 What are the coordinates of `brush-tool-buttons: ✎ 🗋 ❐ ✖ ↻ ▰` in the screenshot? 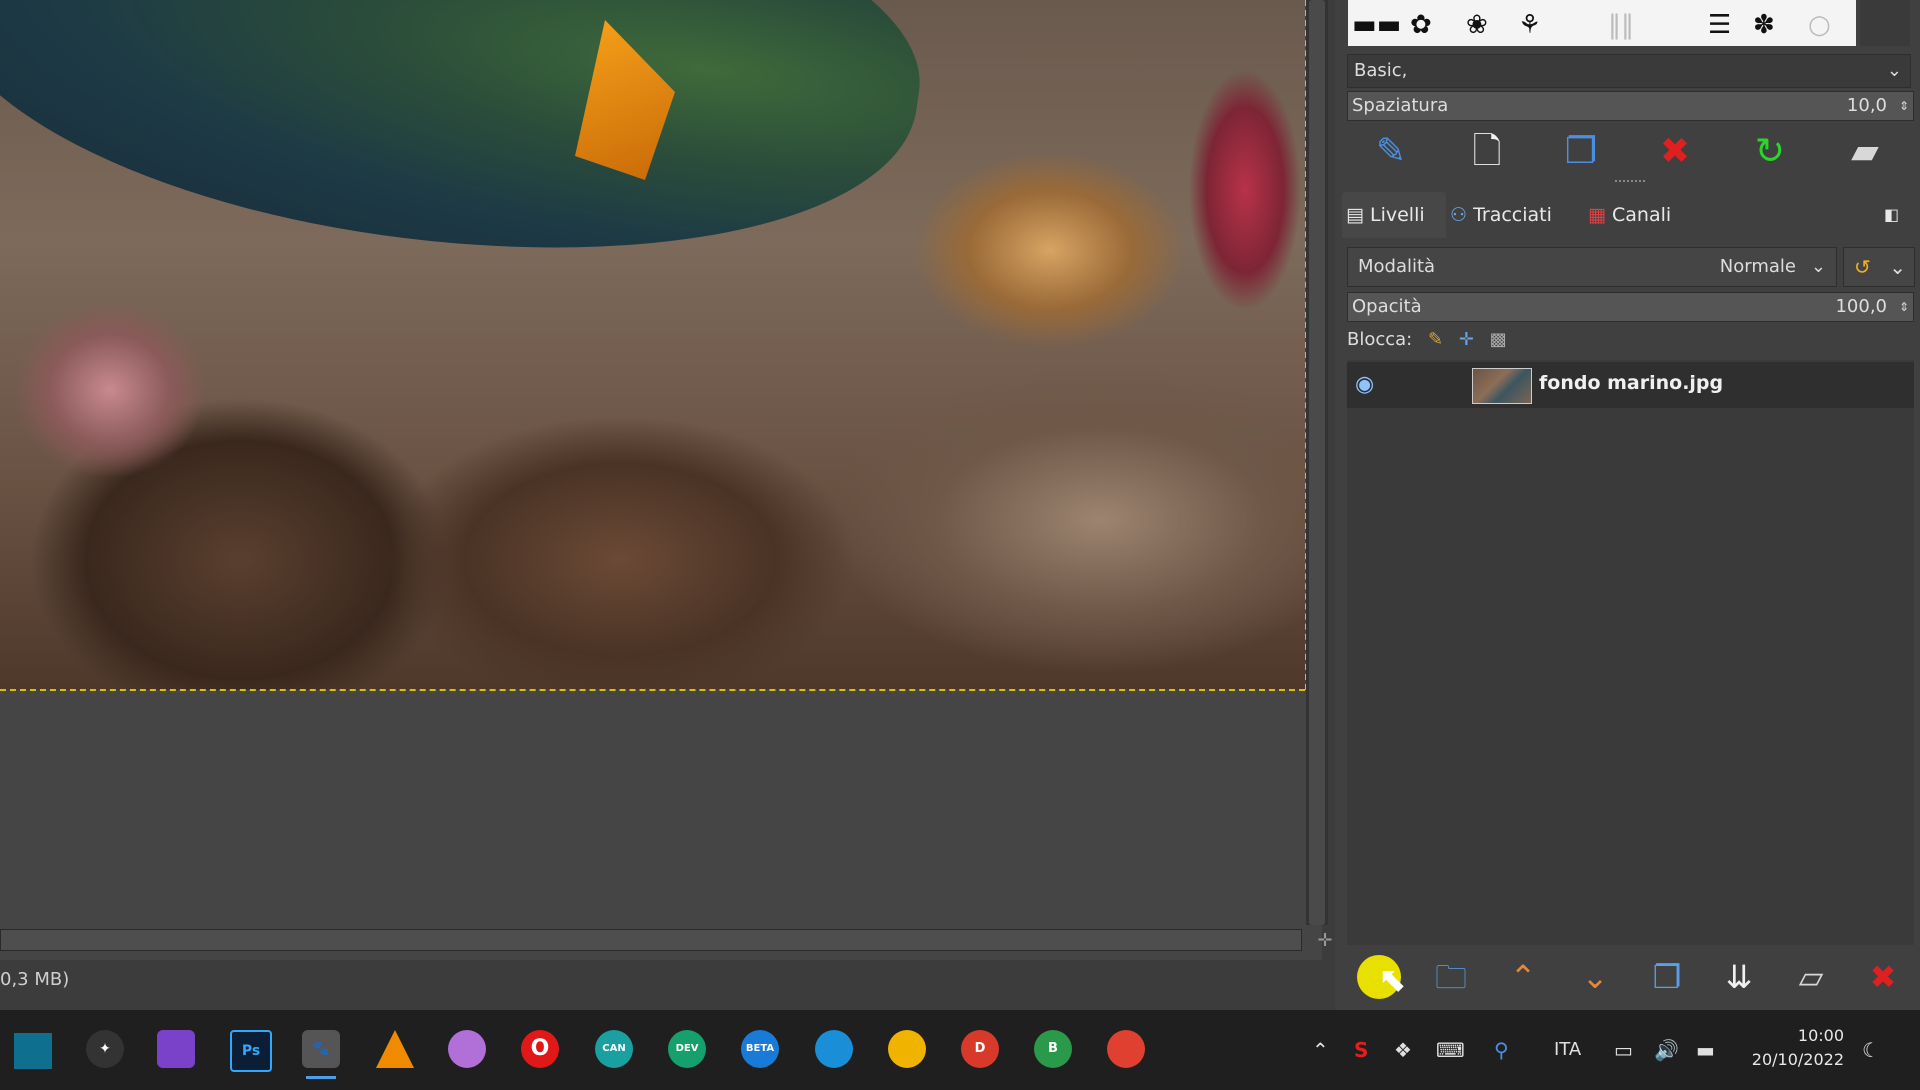 It's located at (1628, 151).